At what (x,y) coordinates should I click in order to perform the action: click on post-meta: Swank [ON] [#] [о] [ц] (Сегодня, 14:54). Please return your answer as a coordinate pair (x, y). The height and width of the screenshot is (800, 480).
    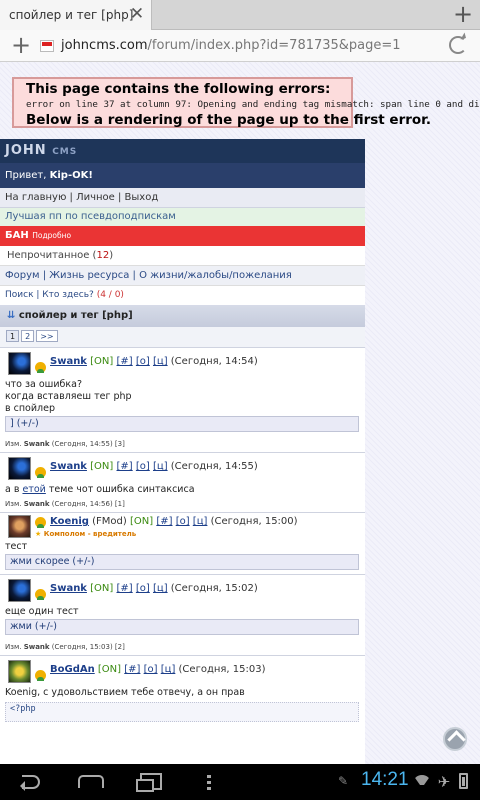
    Looking at the image, I should click on (154, 361).